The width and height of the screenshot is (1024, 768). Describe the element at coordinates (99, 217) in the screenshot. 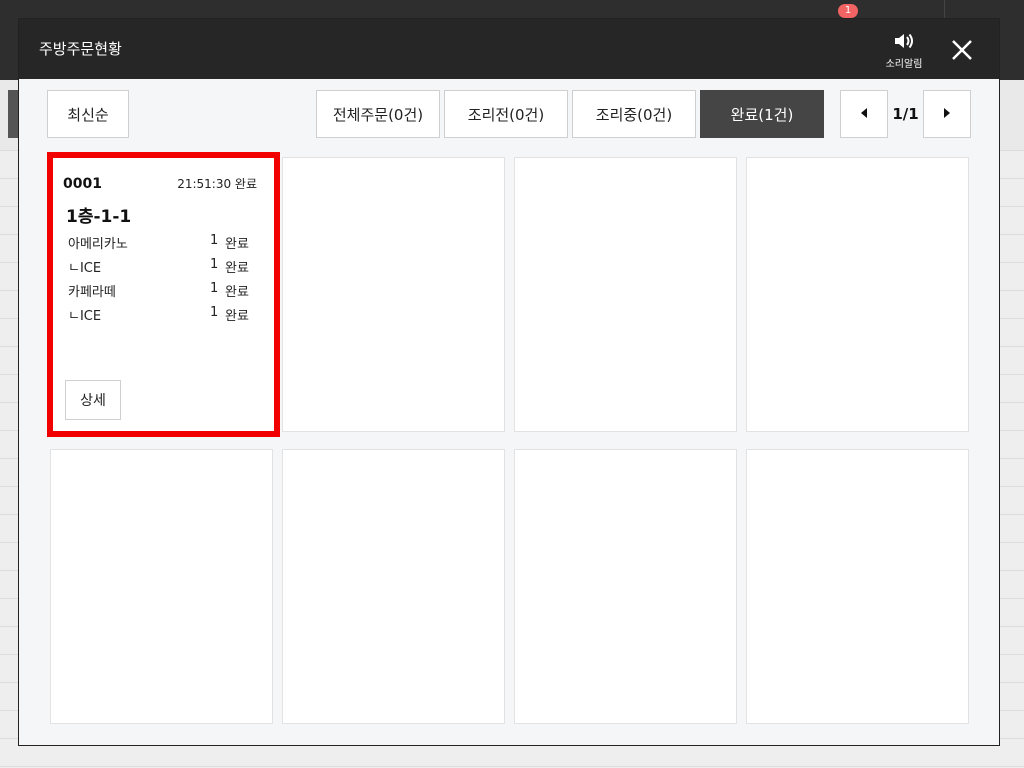

I see `table-name: 1층-1-1` at that location.